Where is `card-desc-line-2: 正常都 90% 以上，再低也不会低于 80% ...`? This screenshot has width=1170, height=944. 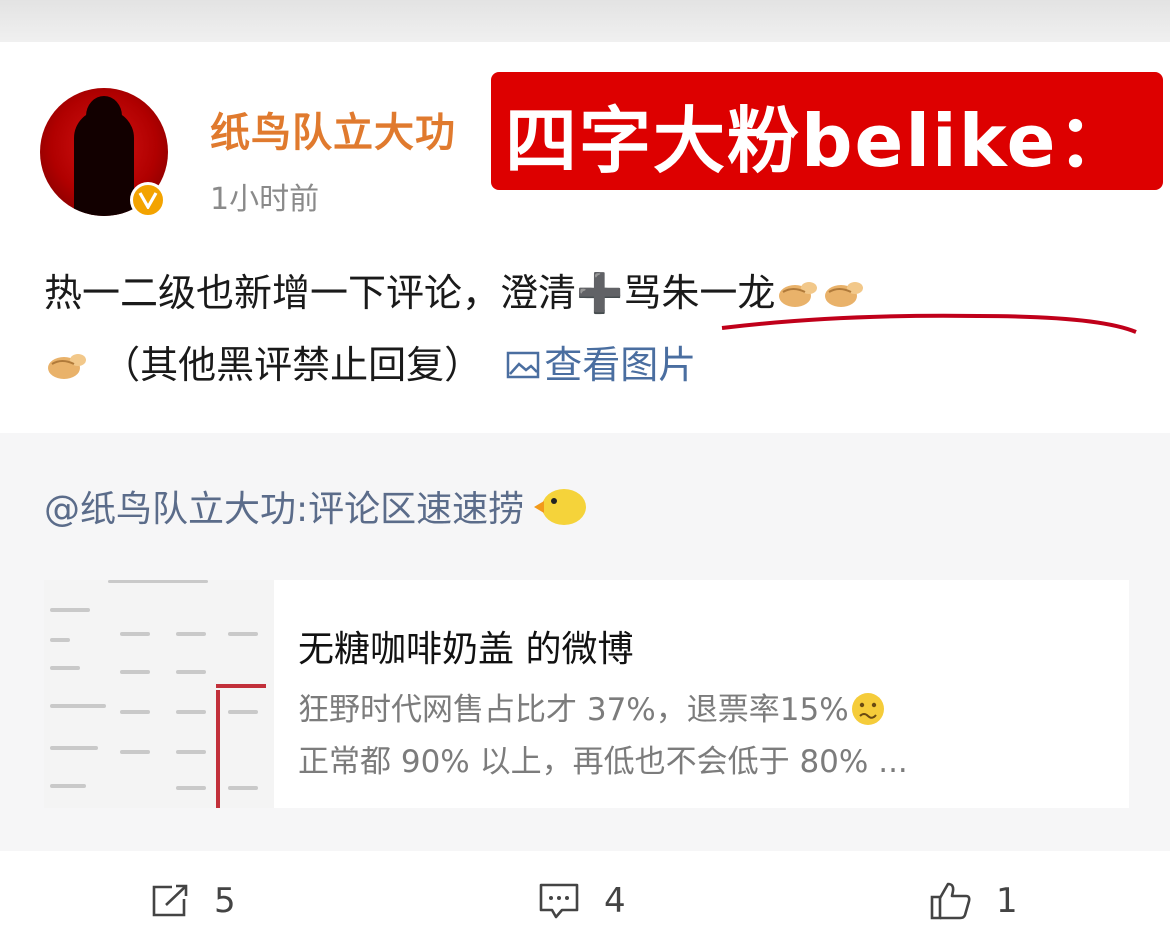 card-desc-line-2: 正常都 90% 以上，再低也不会低于 80% ... is located at coordinates (603, 762).